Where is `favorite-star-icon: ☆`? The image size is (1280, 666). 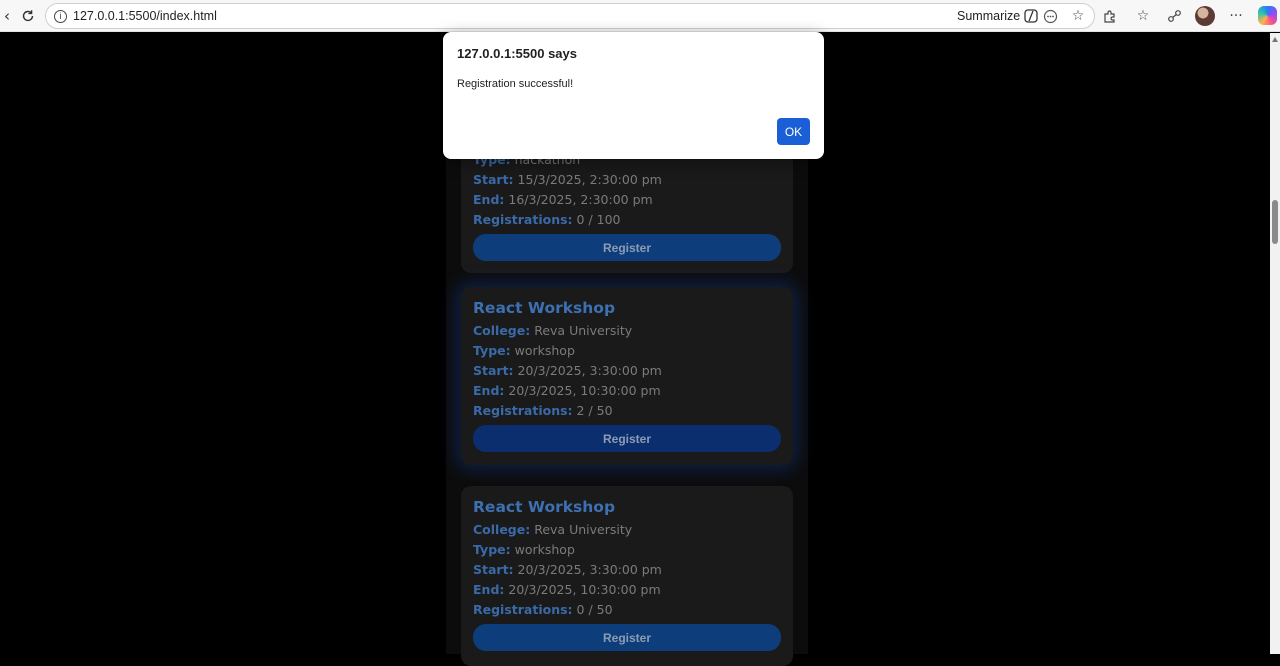 favorite-star-icon: ☆ is located at coordinates (1078, 16).